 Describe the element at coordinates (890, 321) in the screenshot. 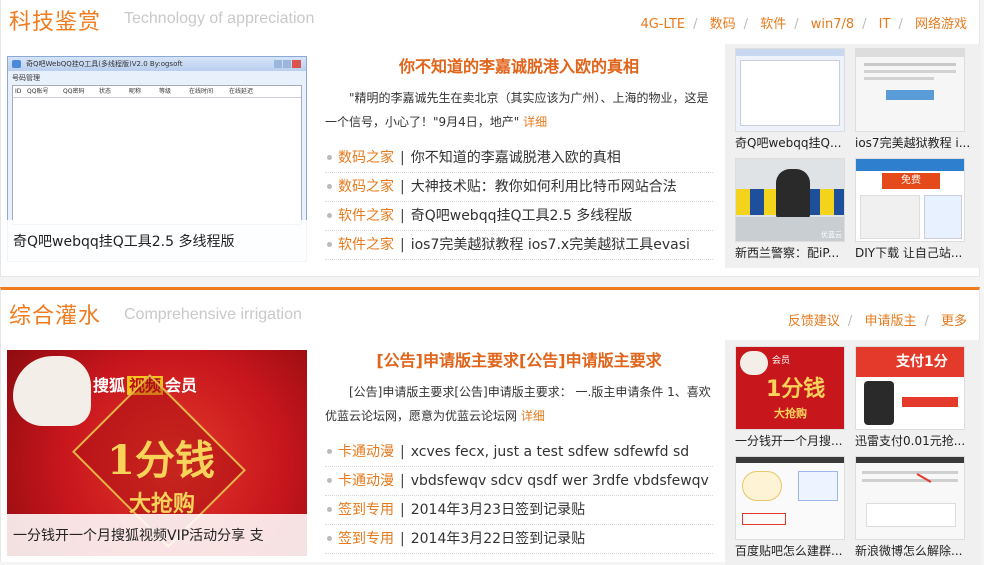

I see `nav-link-apply-moderator: 申请版主` at that location.